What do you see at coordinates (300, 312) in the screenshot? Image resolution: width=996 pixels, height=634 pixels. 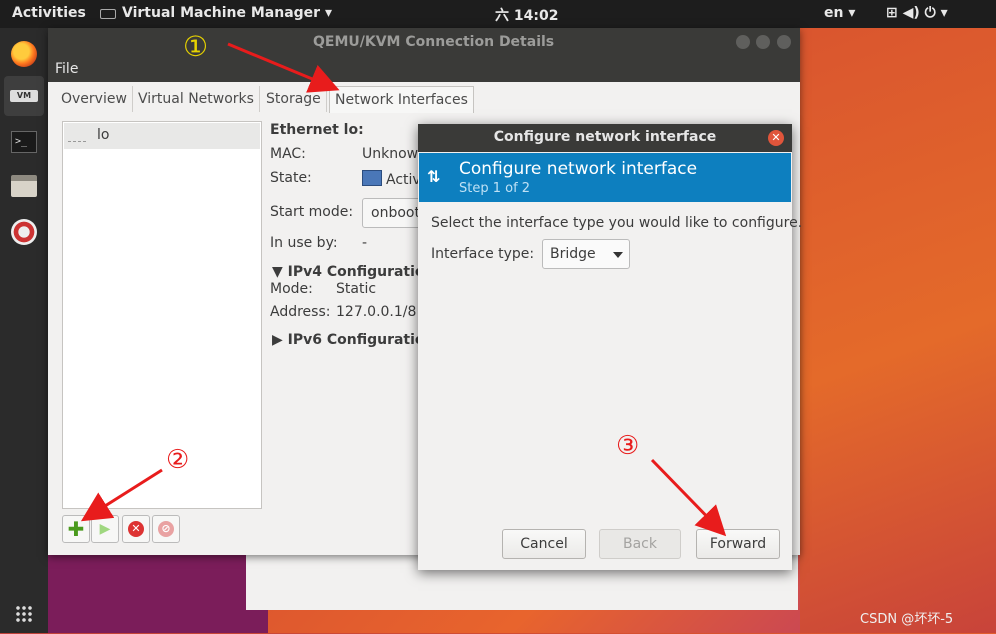 I see `address-label: Address:` at bounding box center [300, 312].